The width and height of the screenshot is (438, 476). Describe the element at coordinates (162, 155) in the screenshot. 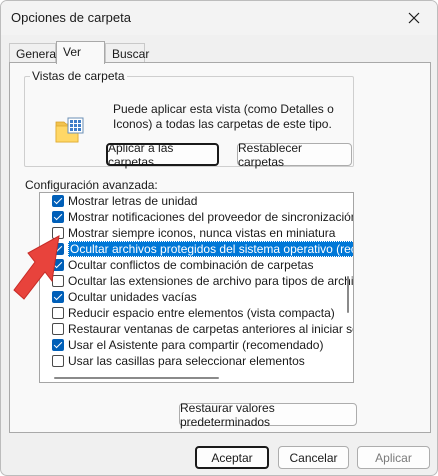

I see `apply-to-folders-button: Aplicar a las carpetas` at that location.